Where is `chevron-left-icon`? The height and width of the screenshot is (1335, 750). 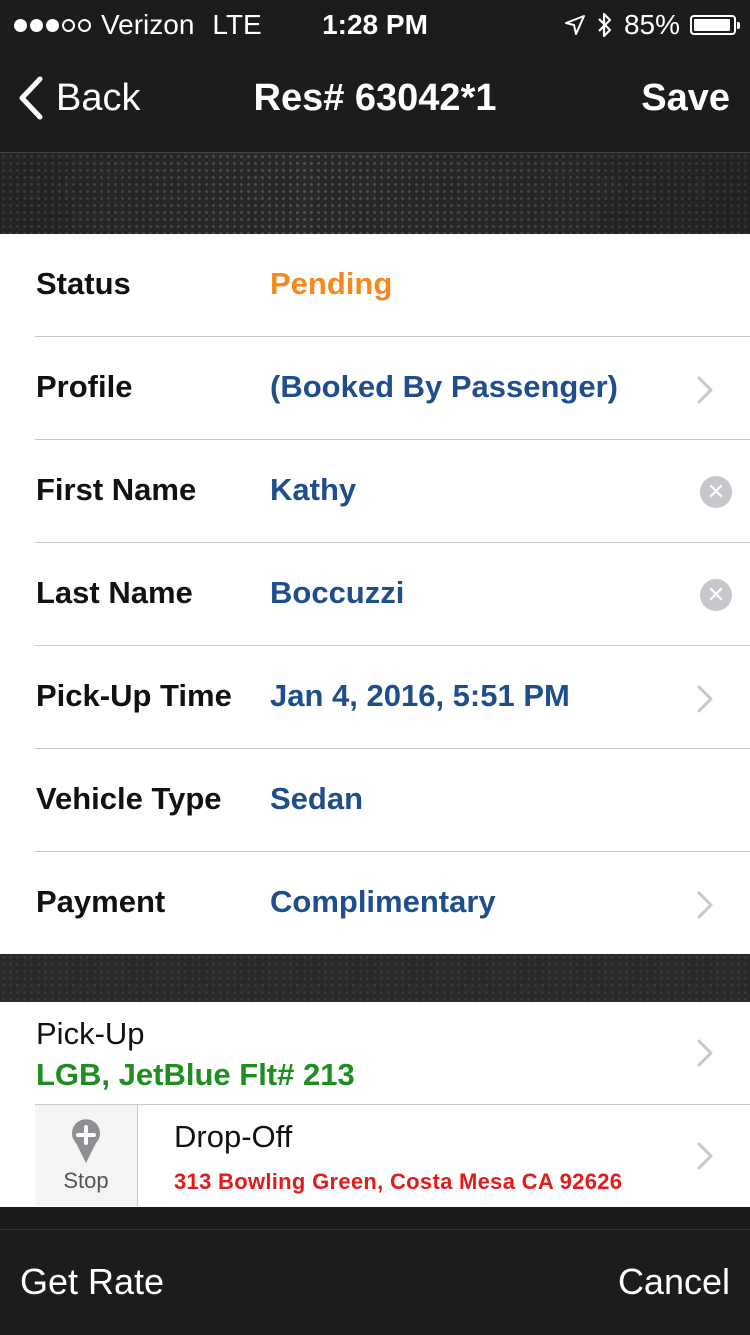 chevron-left-icon is located at coordinates (31, 98).